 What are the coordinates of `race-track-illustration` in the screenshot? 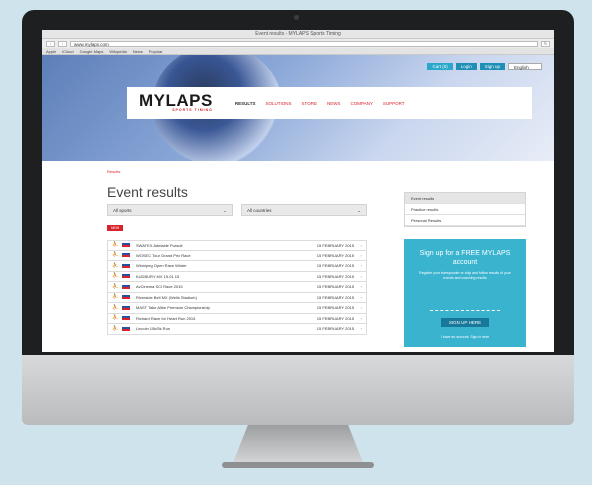 It's located at (465, 300).